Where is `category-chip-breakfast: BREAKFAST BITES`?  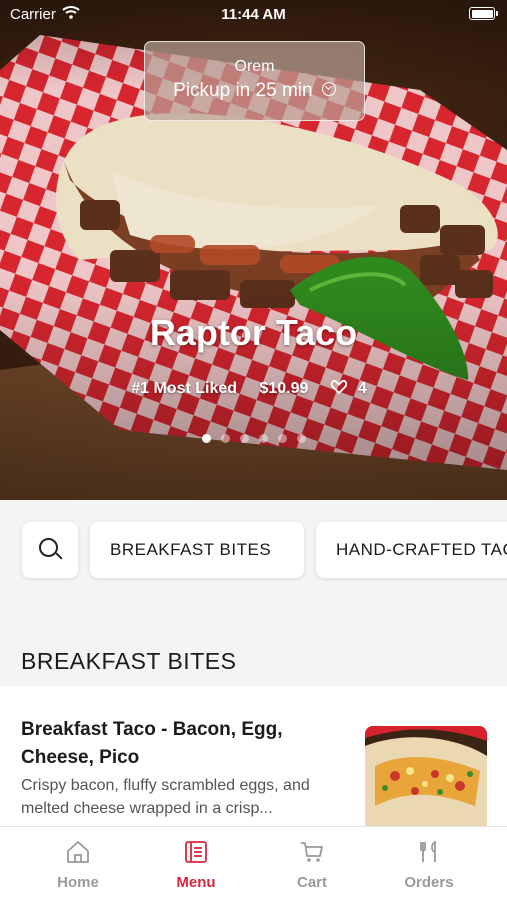
category-chip-breakfast: BREAKFAST BITES is located at coordinates (197, 550).